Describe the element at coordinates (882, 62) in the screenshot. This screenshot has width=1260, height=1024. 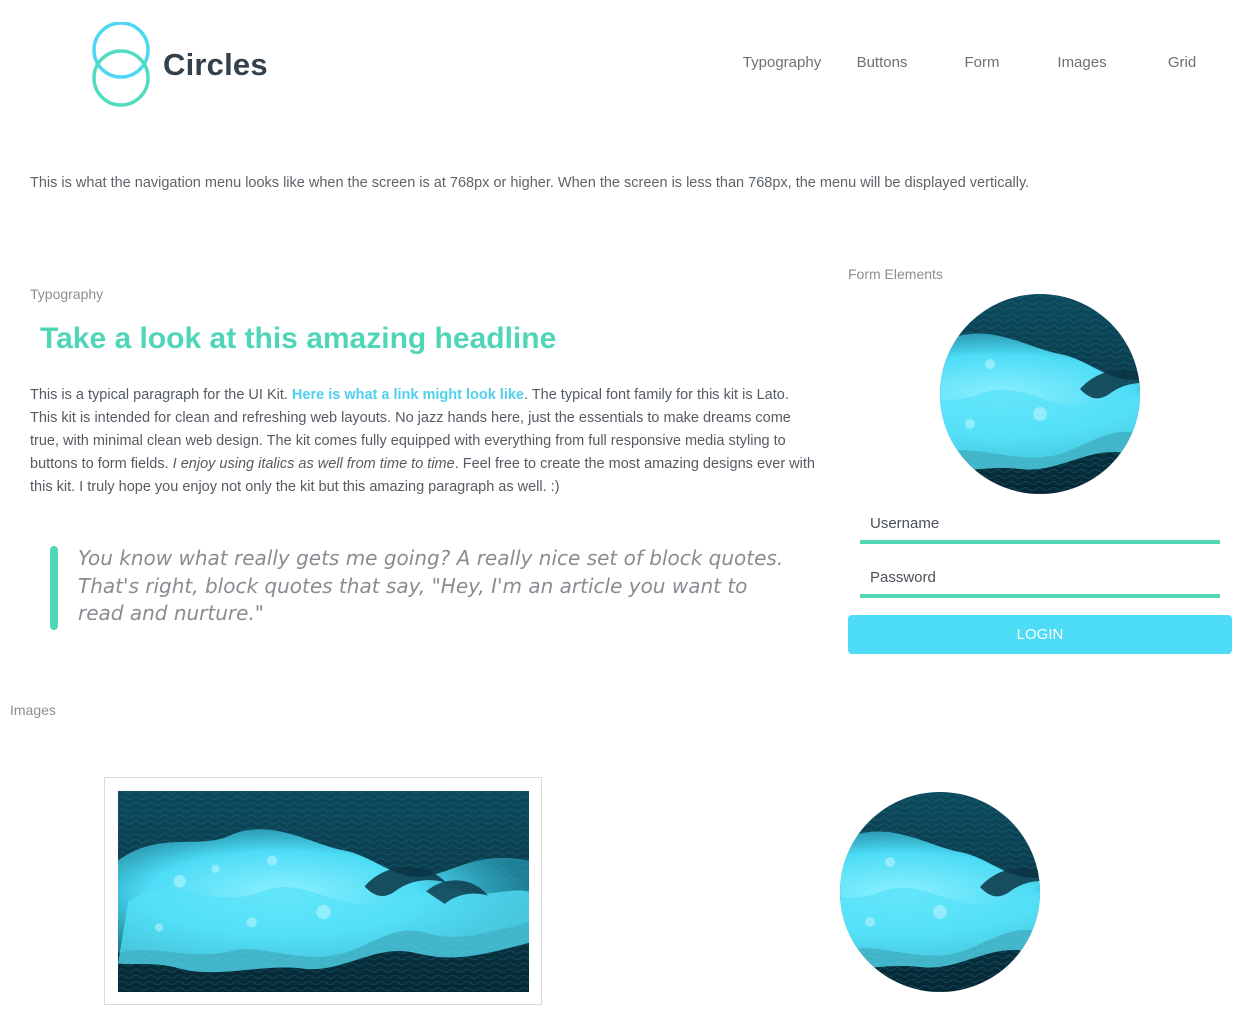
I see `nav-link-buttons: Buttons` at that location.